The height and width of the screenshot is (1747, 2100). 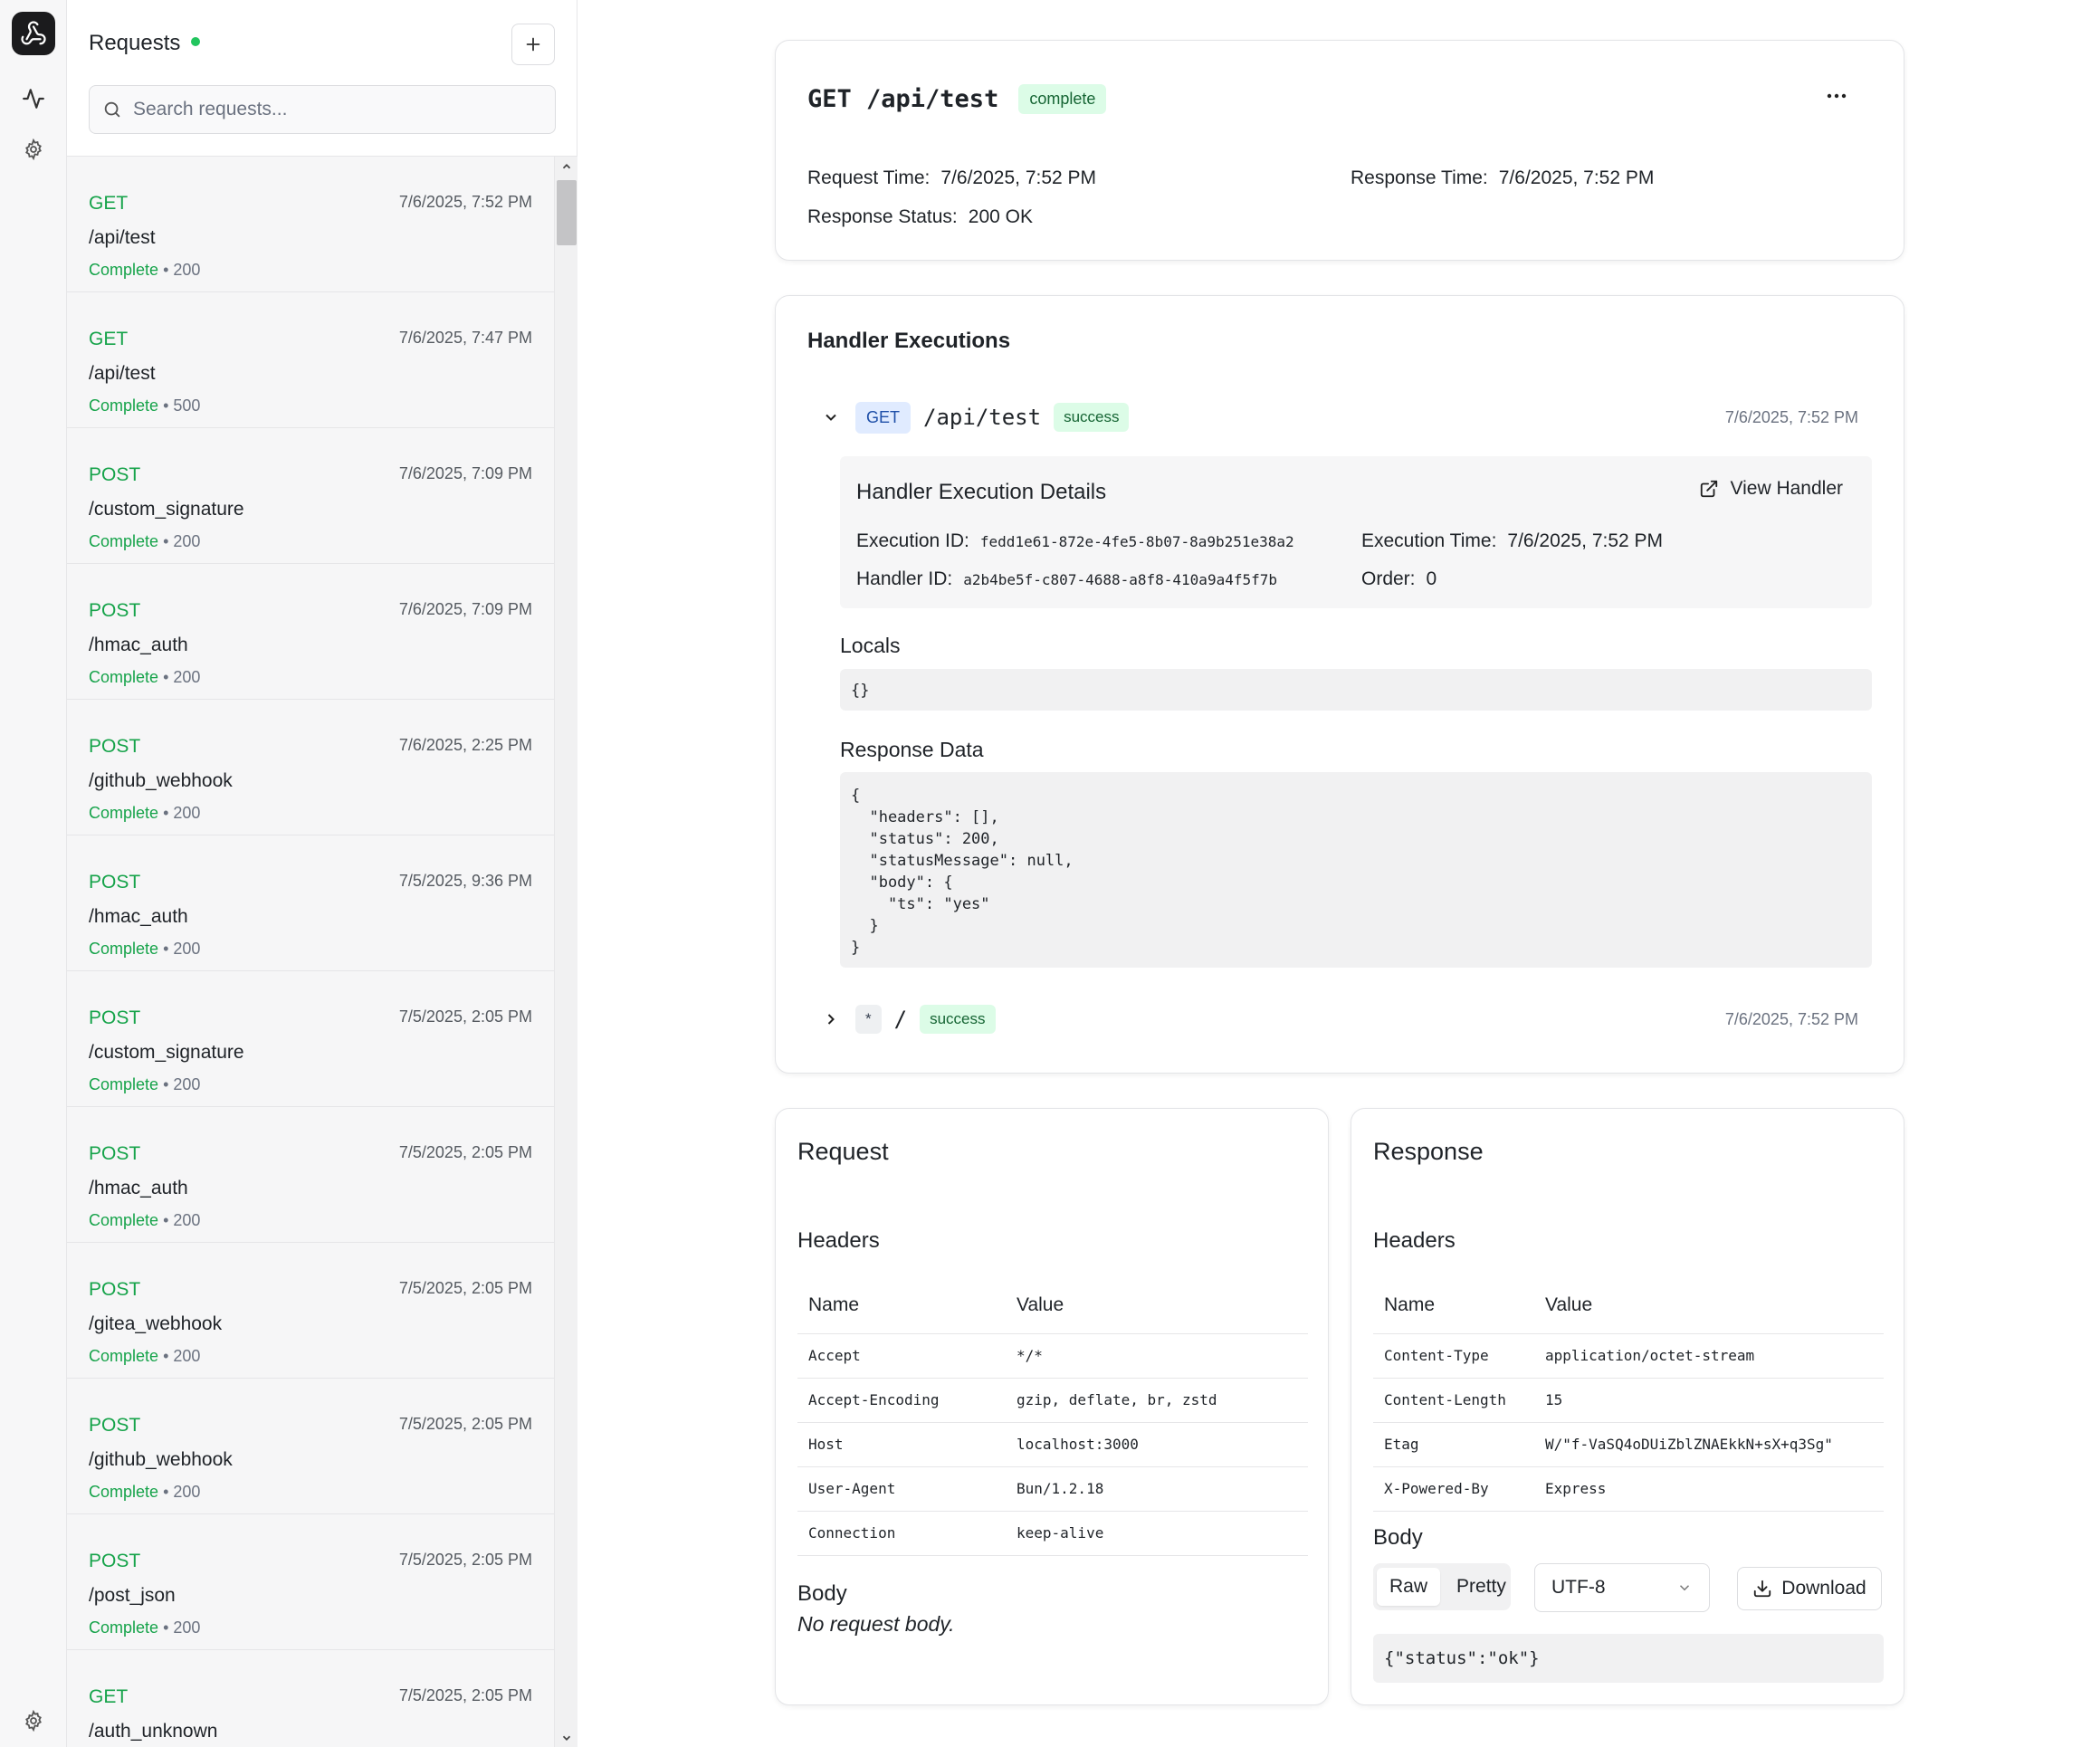 I want to click on request-time: 7/6/2025, 7:09 PM, so click(x=465, y=473).